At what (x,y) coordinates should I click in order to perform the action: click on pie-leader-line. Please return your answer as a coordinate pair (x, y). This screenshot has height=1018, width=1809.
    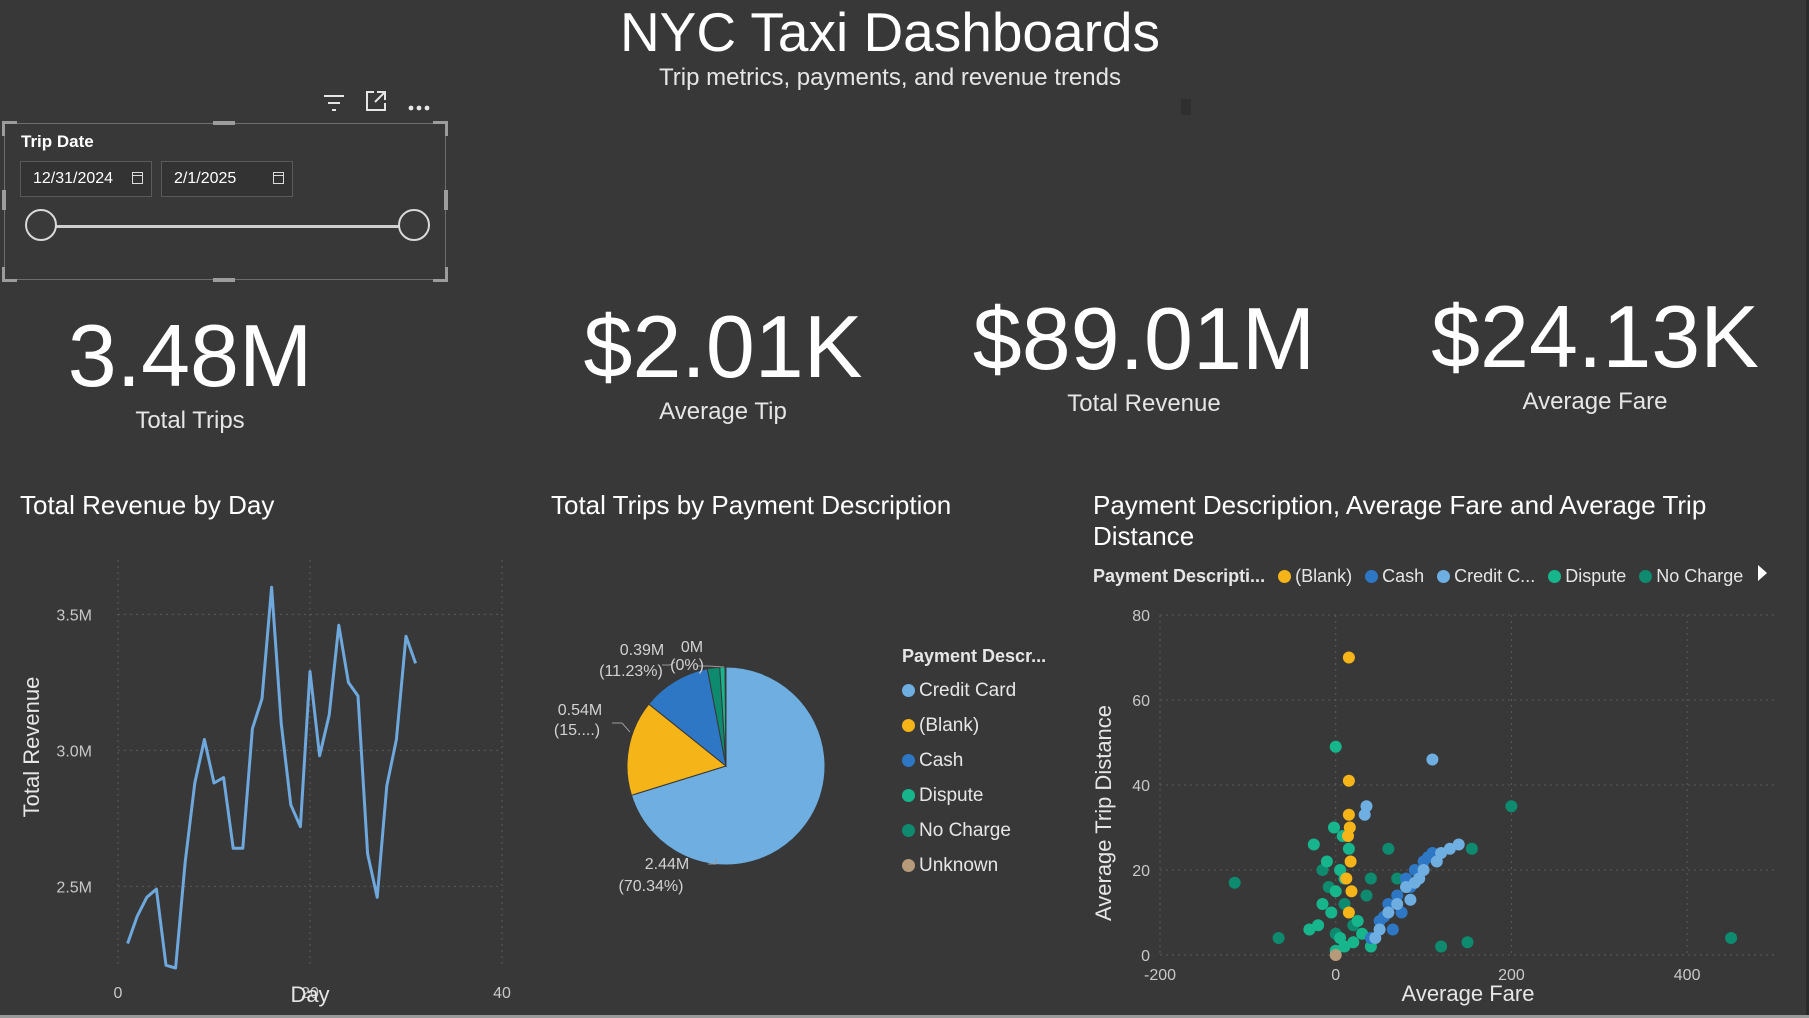
    Looking at the image, I should click on (621, 727).